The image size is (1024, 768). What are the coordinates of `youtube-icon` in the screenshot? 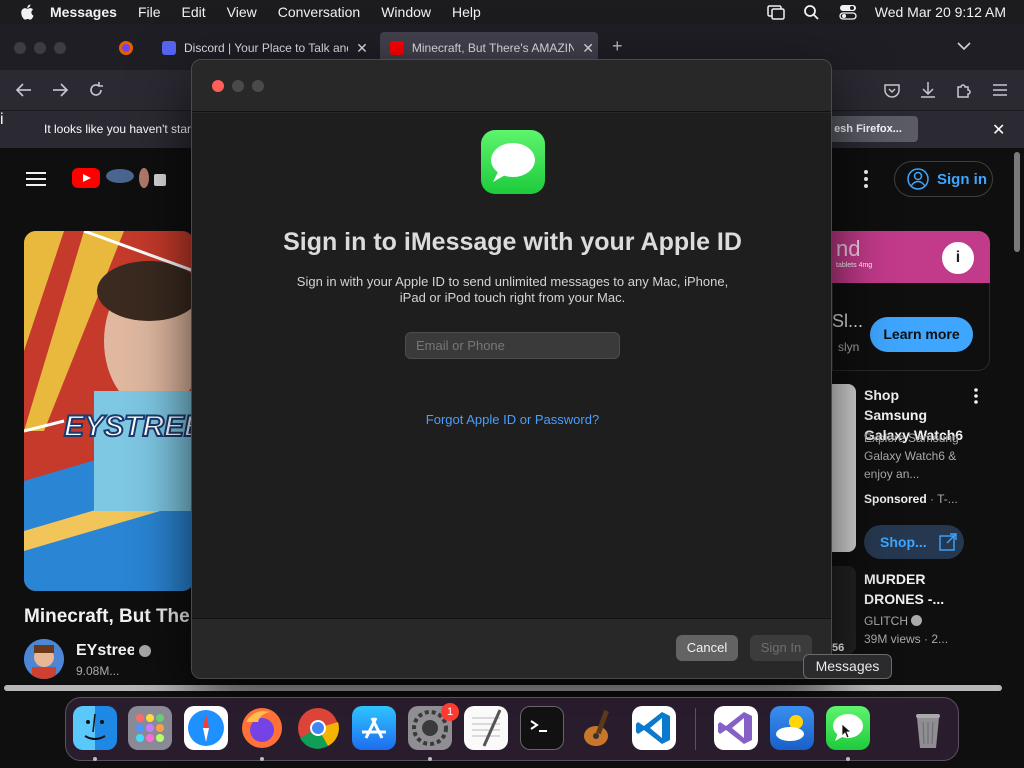 It's located at (397, 48).